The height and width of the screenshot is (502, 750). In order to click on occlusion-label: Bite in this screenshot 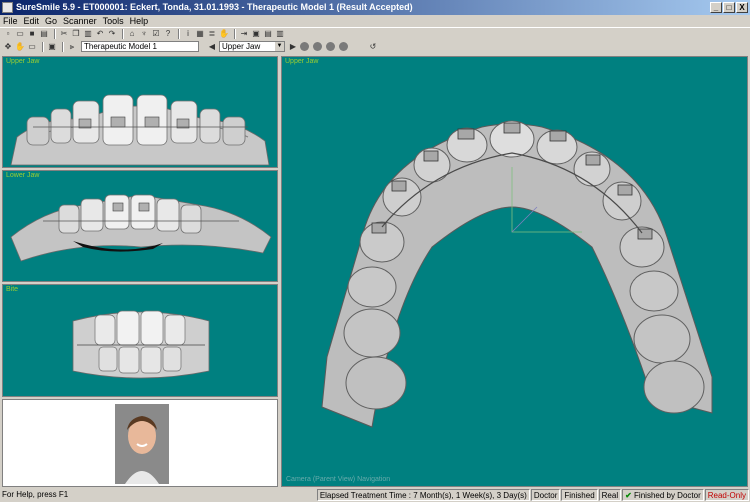, I will do `click(12, 289)`.